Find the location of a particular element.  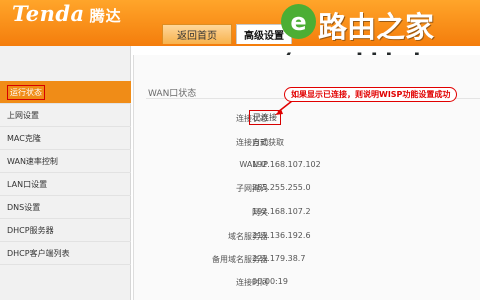

callout-note: 如果显示已连接，则说明WISP功能设置成功 is located at coordinates (371, 94).